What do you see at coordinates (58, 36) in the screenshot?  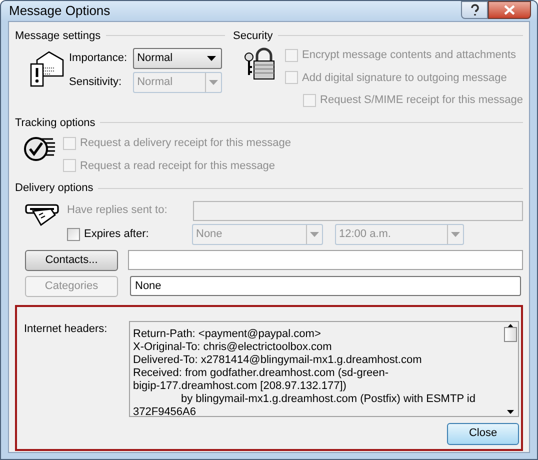 I see `section-heading: Message settings` at bounding box center [58, 36].